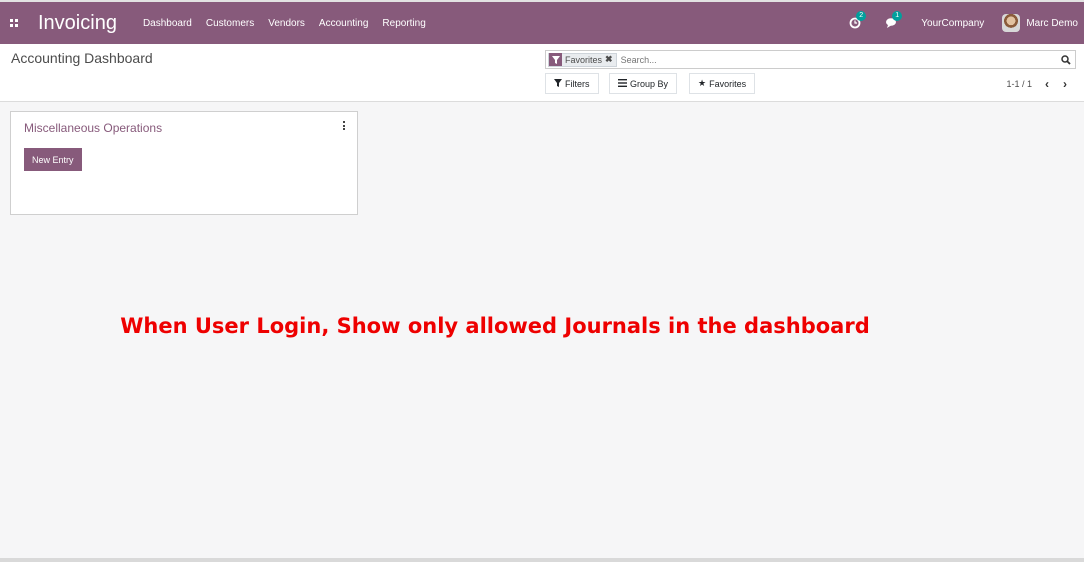 Image resolution: width=1084 pixels, height=562 pixels. I want to click on user-name: Marc Demo, so click(1052, 23).